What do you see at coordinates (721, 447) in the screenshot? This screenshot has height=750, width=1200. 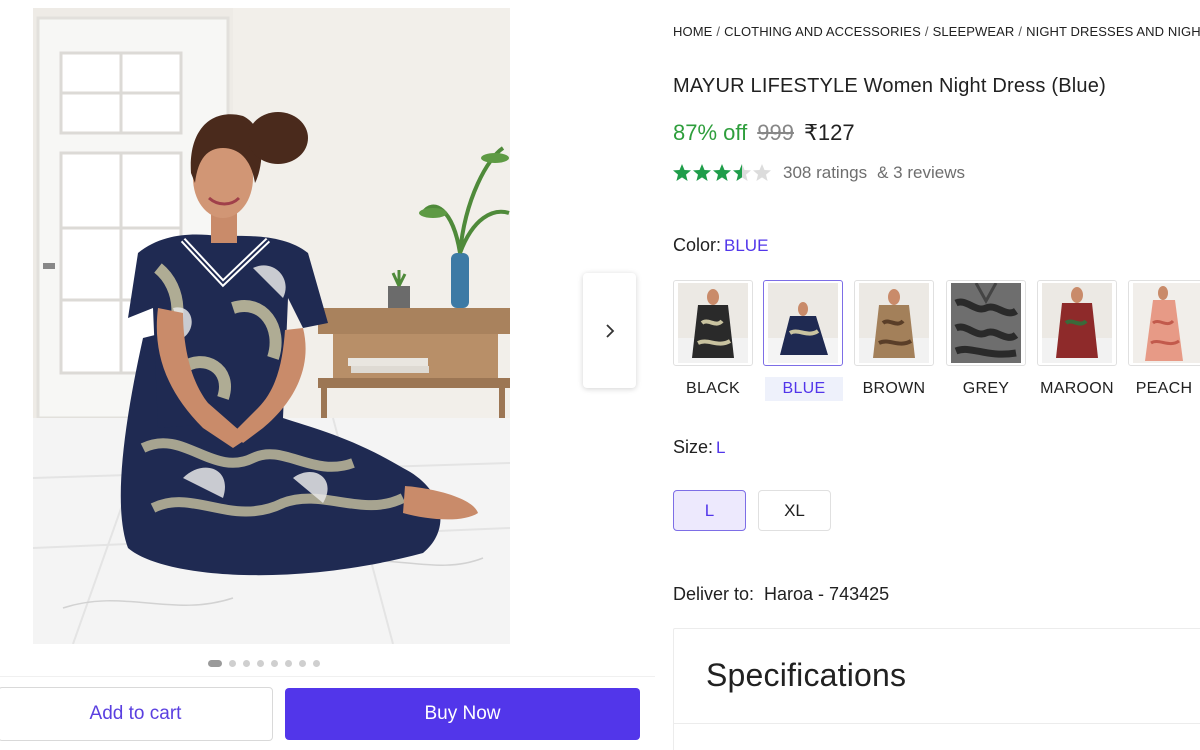 I see `selected-size-value: L` at bounding box center [721, 447].